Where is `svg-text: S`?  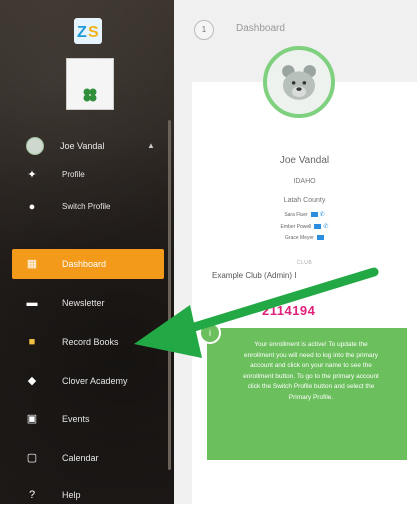
svg-text: S is located at coordinates (93, 32).